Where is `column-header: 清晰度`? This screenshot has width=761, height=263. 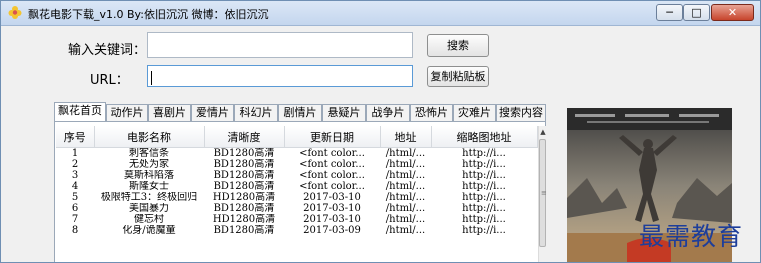
column-header: 清晰度 is located at coordinates (244, 137).